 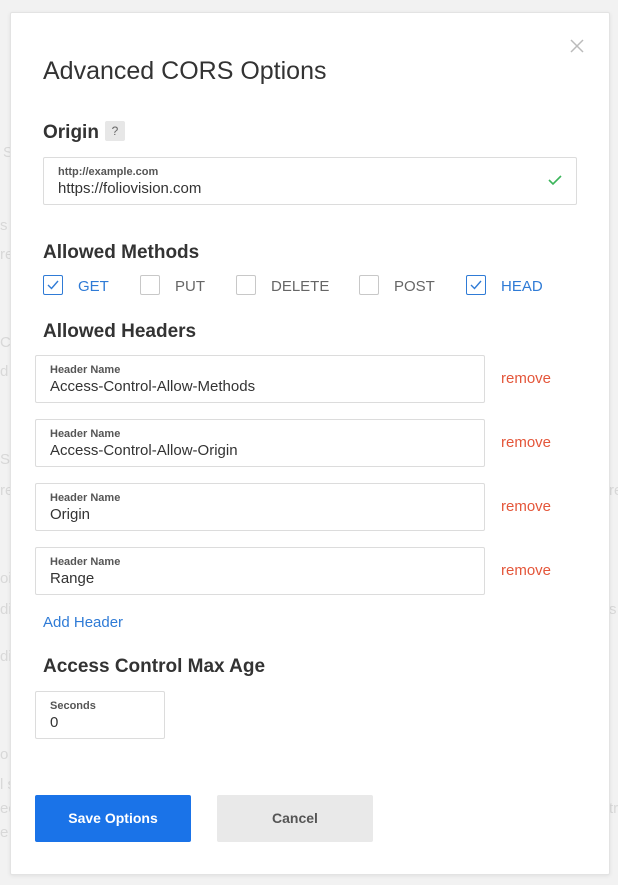 I want to click on background-text: S, so click(x=5, y=459).